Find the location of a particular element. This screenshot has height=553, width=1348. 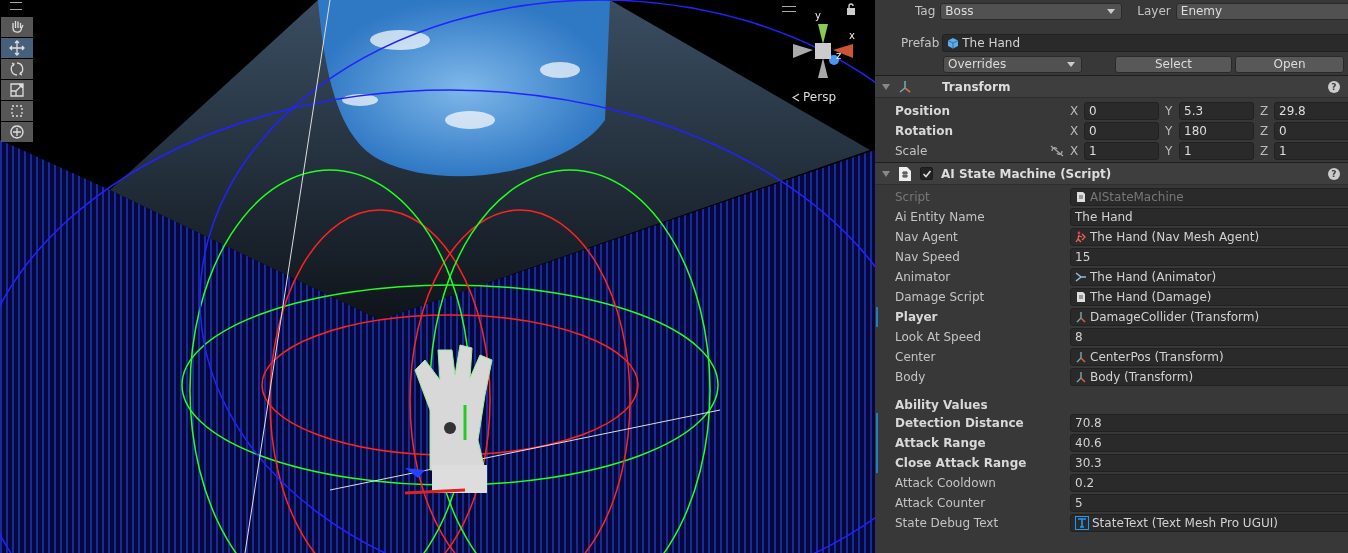

agent-icon is located at coordinates (1081, 237).